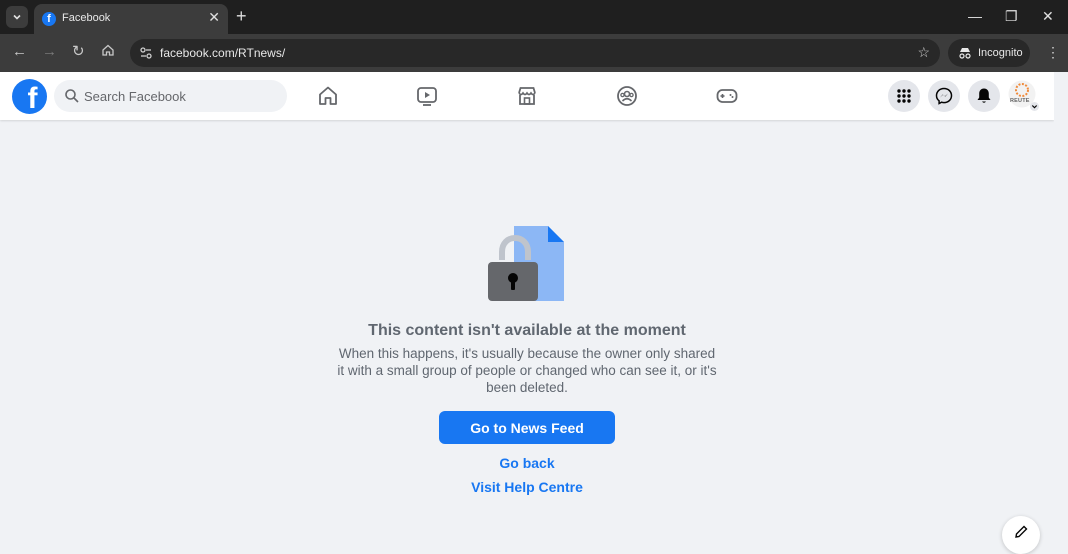  What do you see at coordinates (78, 52) in the screenshot?
I see `reload-icon: ↻` at bounding box center [78, 52].